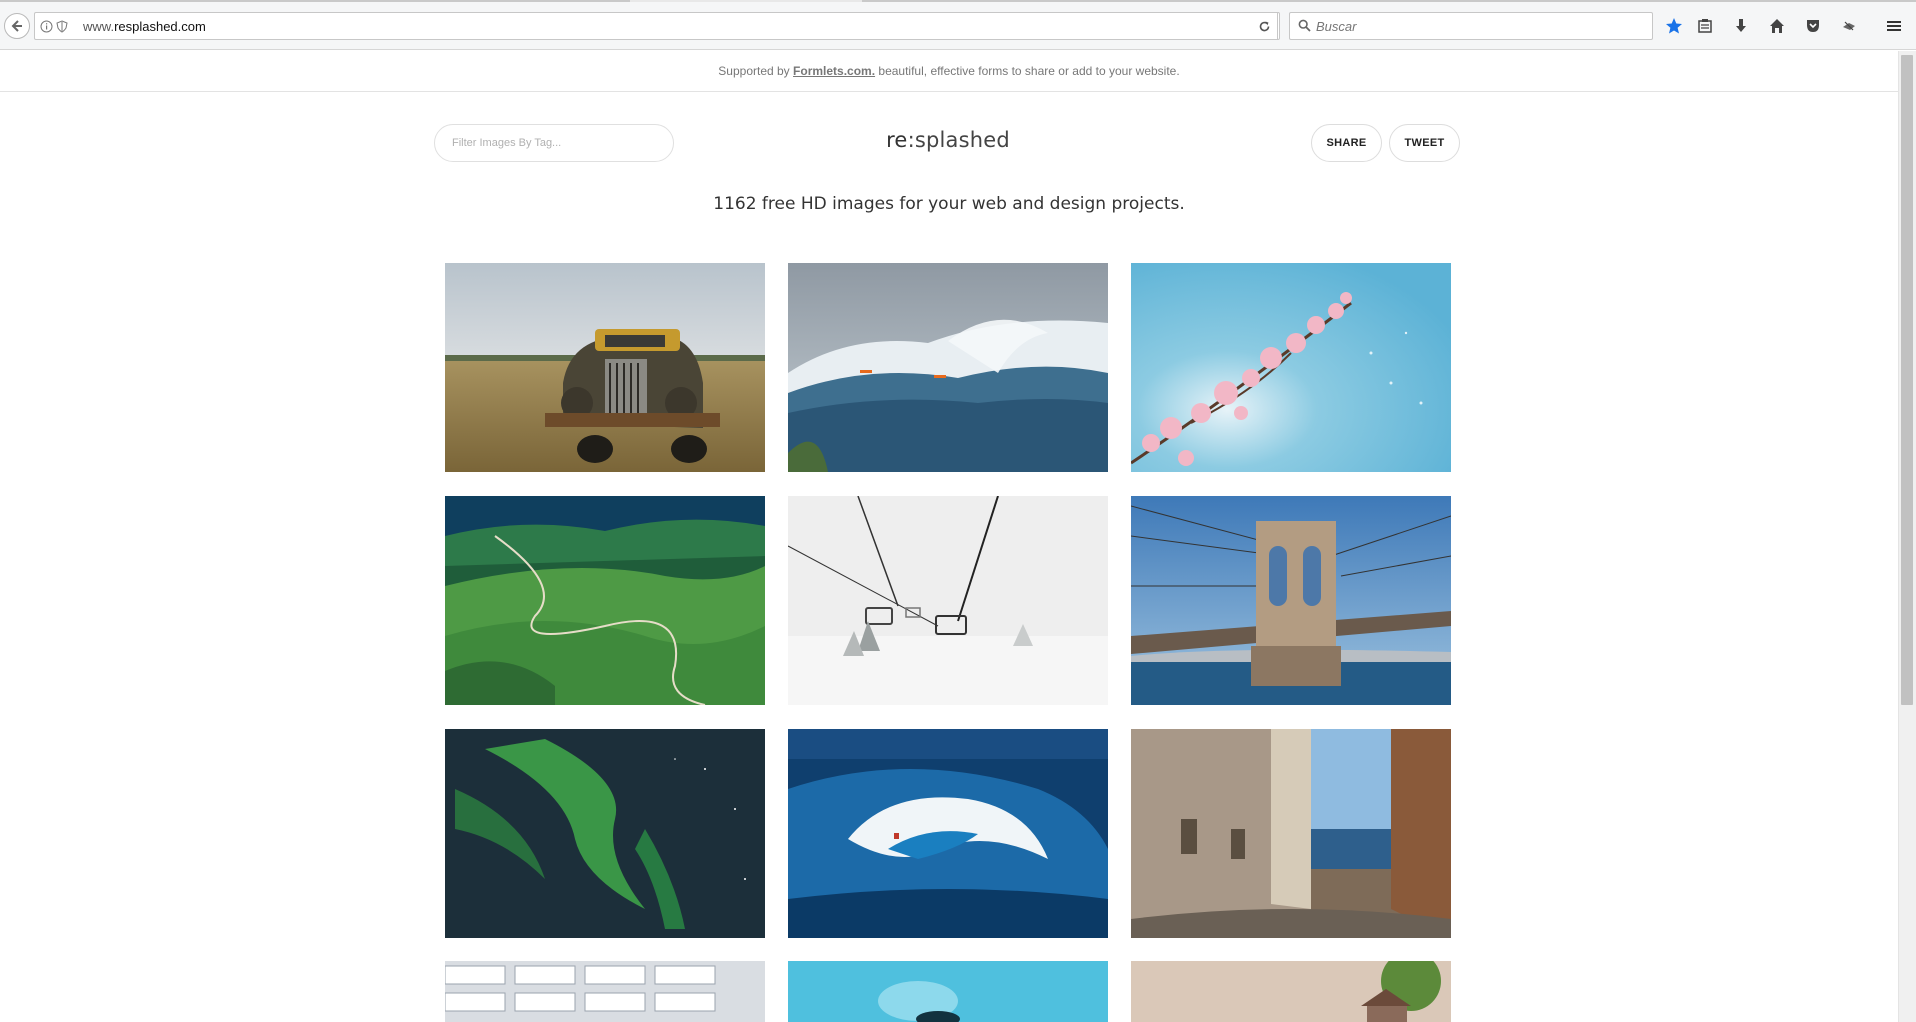 This screenshot has width=1916, height=1022. I want to click on url-text: www.resplashed.com, so click(144, 26).